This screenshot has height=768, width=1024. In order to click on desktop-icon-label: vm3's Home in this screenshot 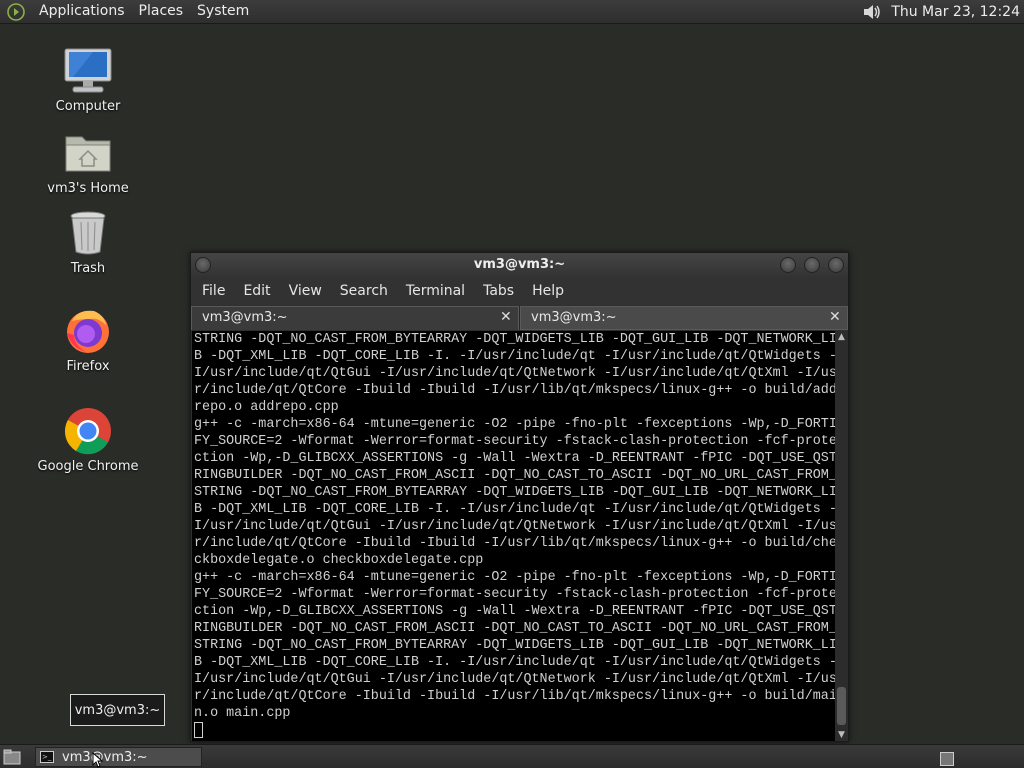, I will do `click(88, 188)`.